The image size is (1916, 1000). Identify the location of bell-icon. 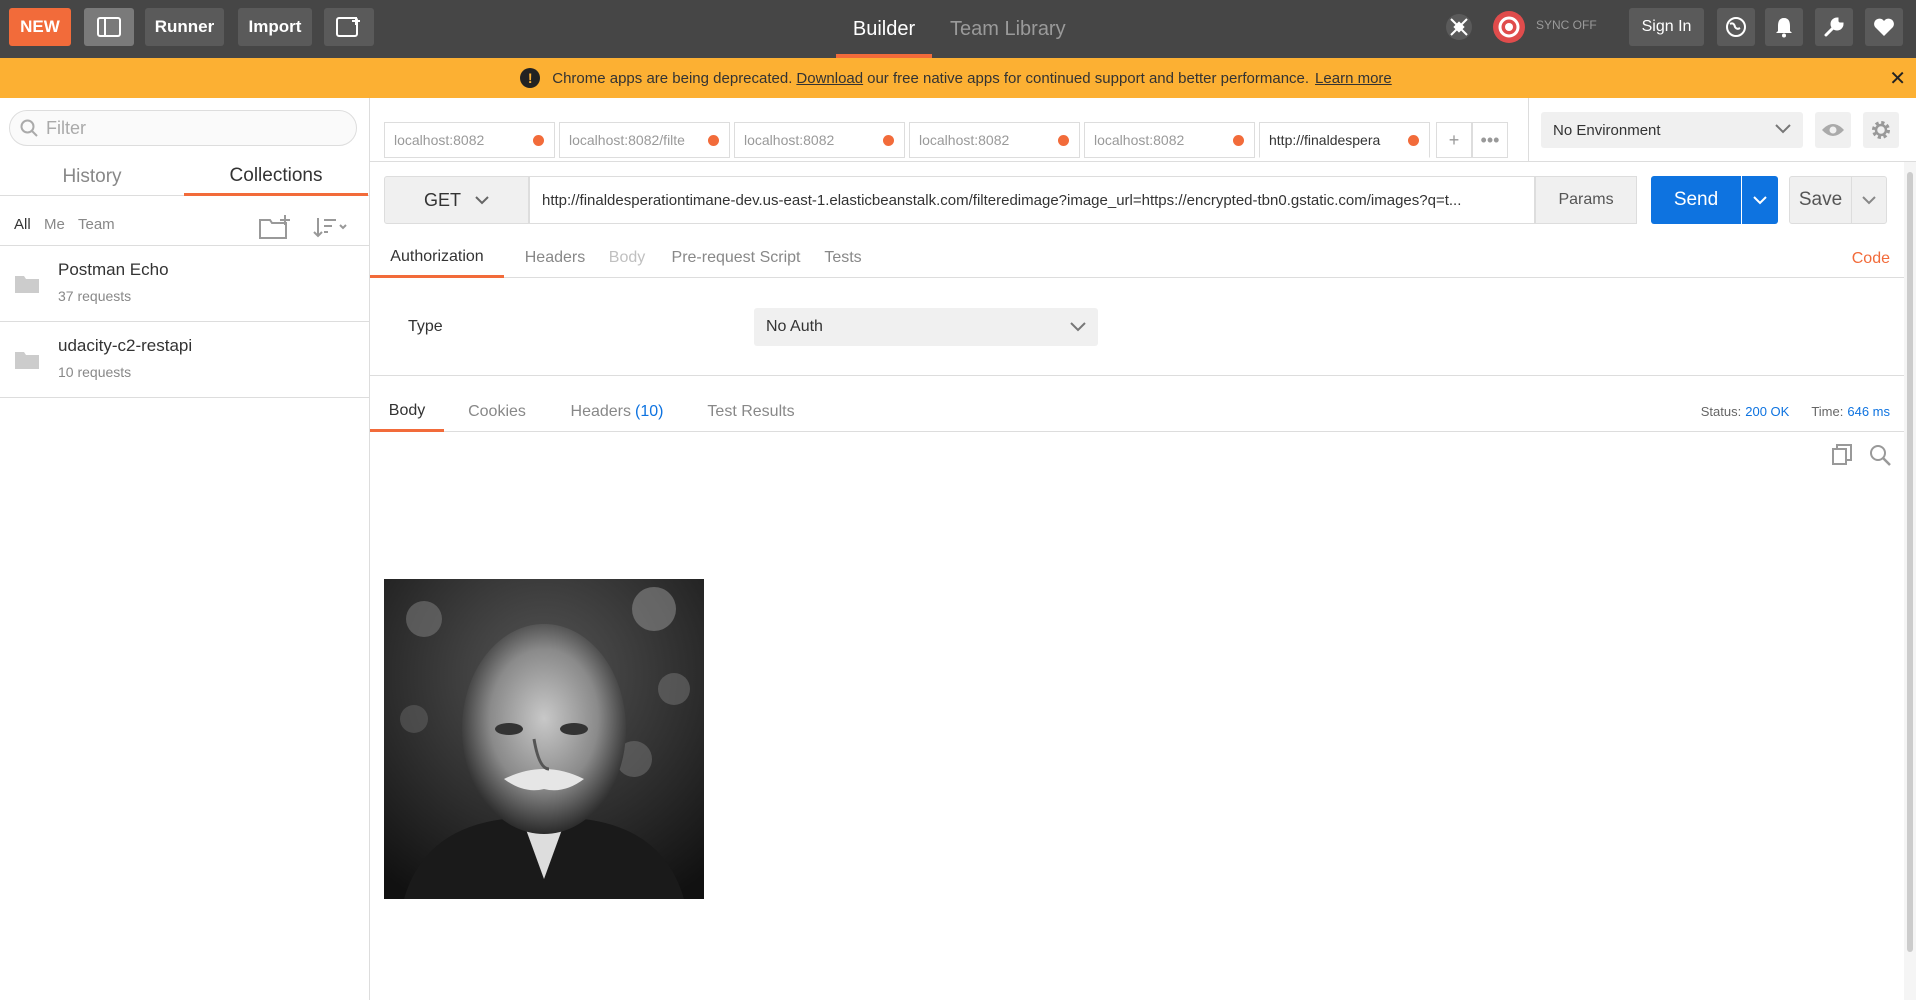
(1784, 28).